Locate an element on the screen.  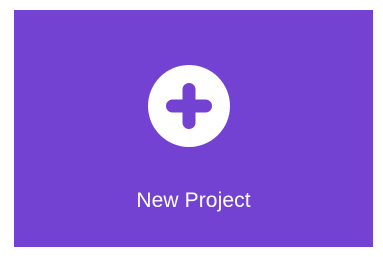
new-project-label: New Project is located at coordinates (193, 200).